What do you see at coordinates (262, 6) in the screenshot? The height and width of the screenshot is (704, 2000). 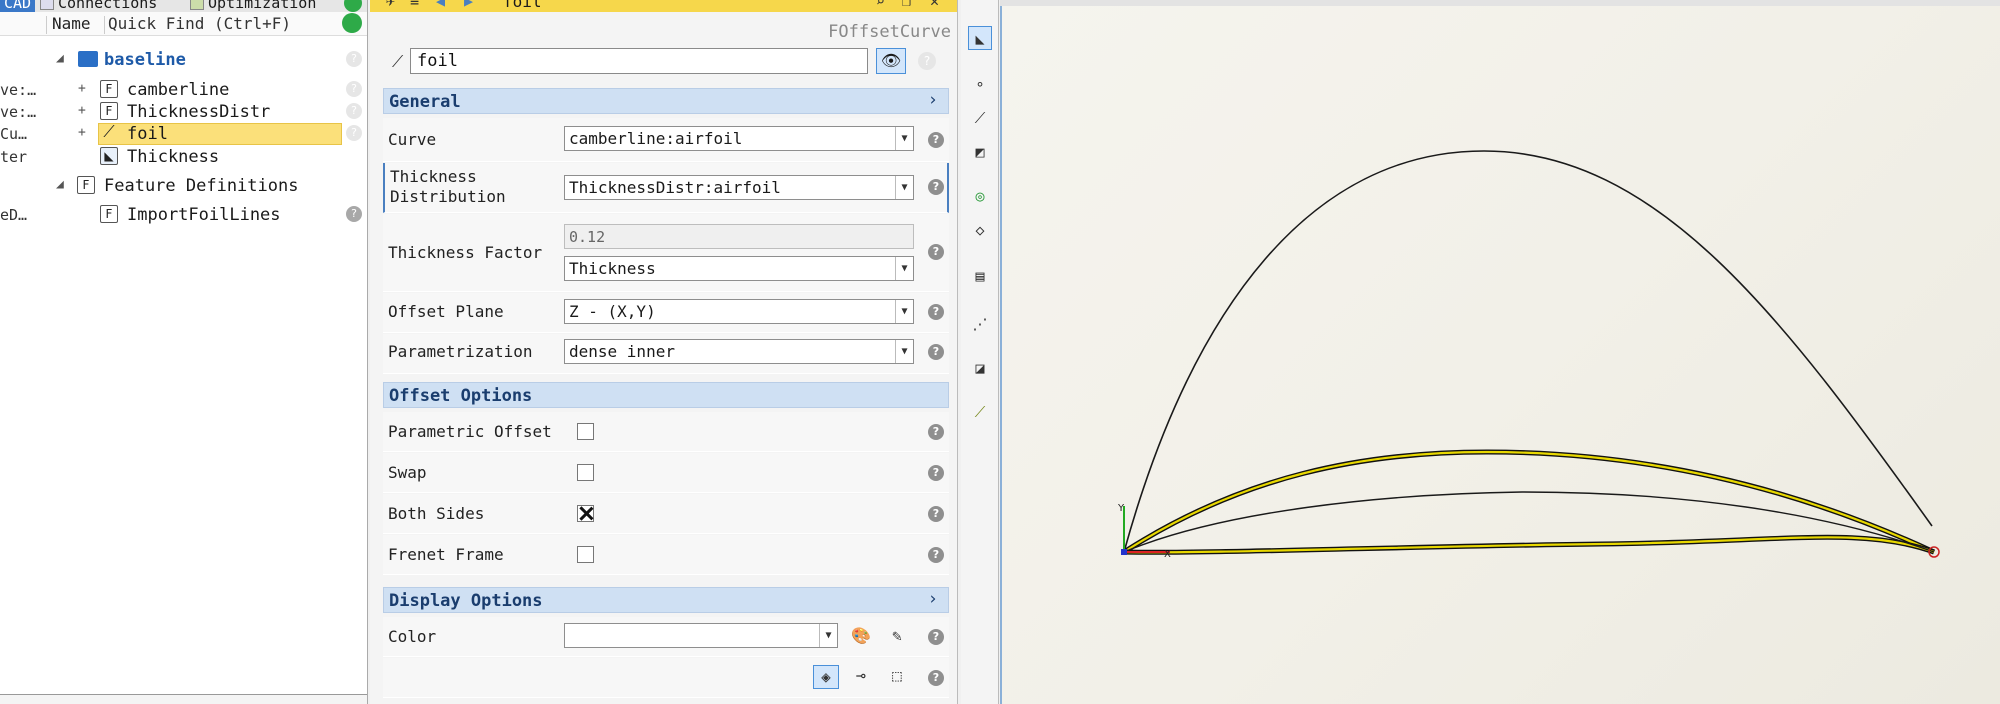 I see `tab-optimization-label: Optimization` at bounding box center [262, 6].